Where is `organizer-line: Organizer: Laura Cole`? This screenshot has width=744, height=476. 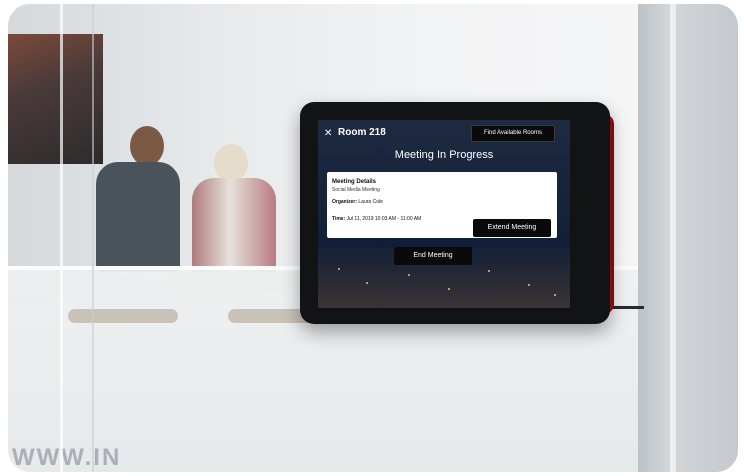
organizer-line: Organizer: Laura Cole is located at coordinates (357, 202).